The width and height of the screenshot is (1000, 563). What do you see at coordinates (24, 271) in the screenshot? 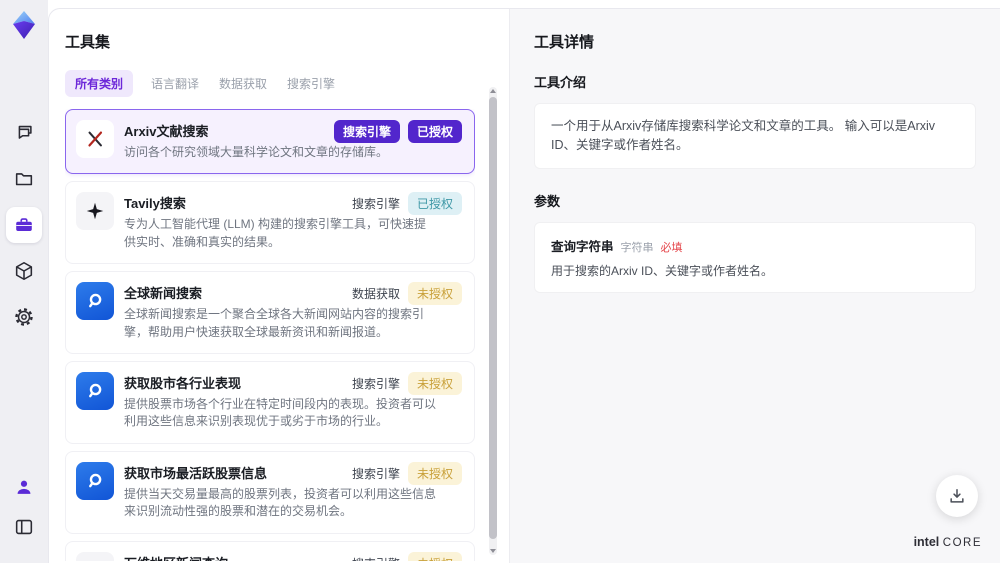
I see `cube-nav-icon` at bounding box center [24, 271].